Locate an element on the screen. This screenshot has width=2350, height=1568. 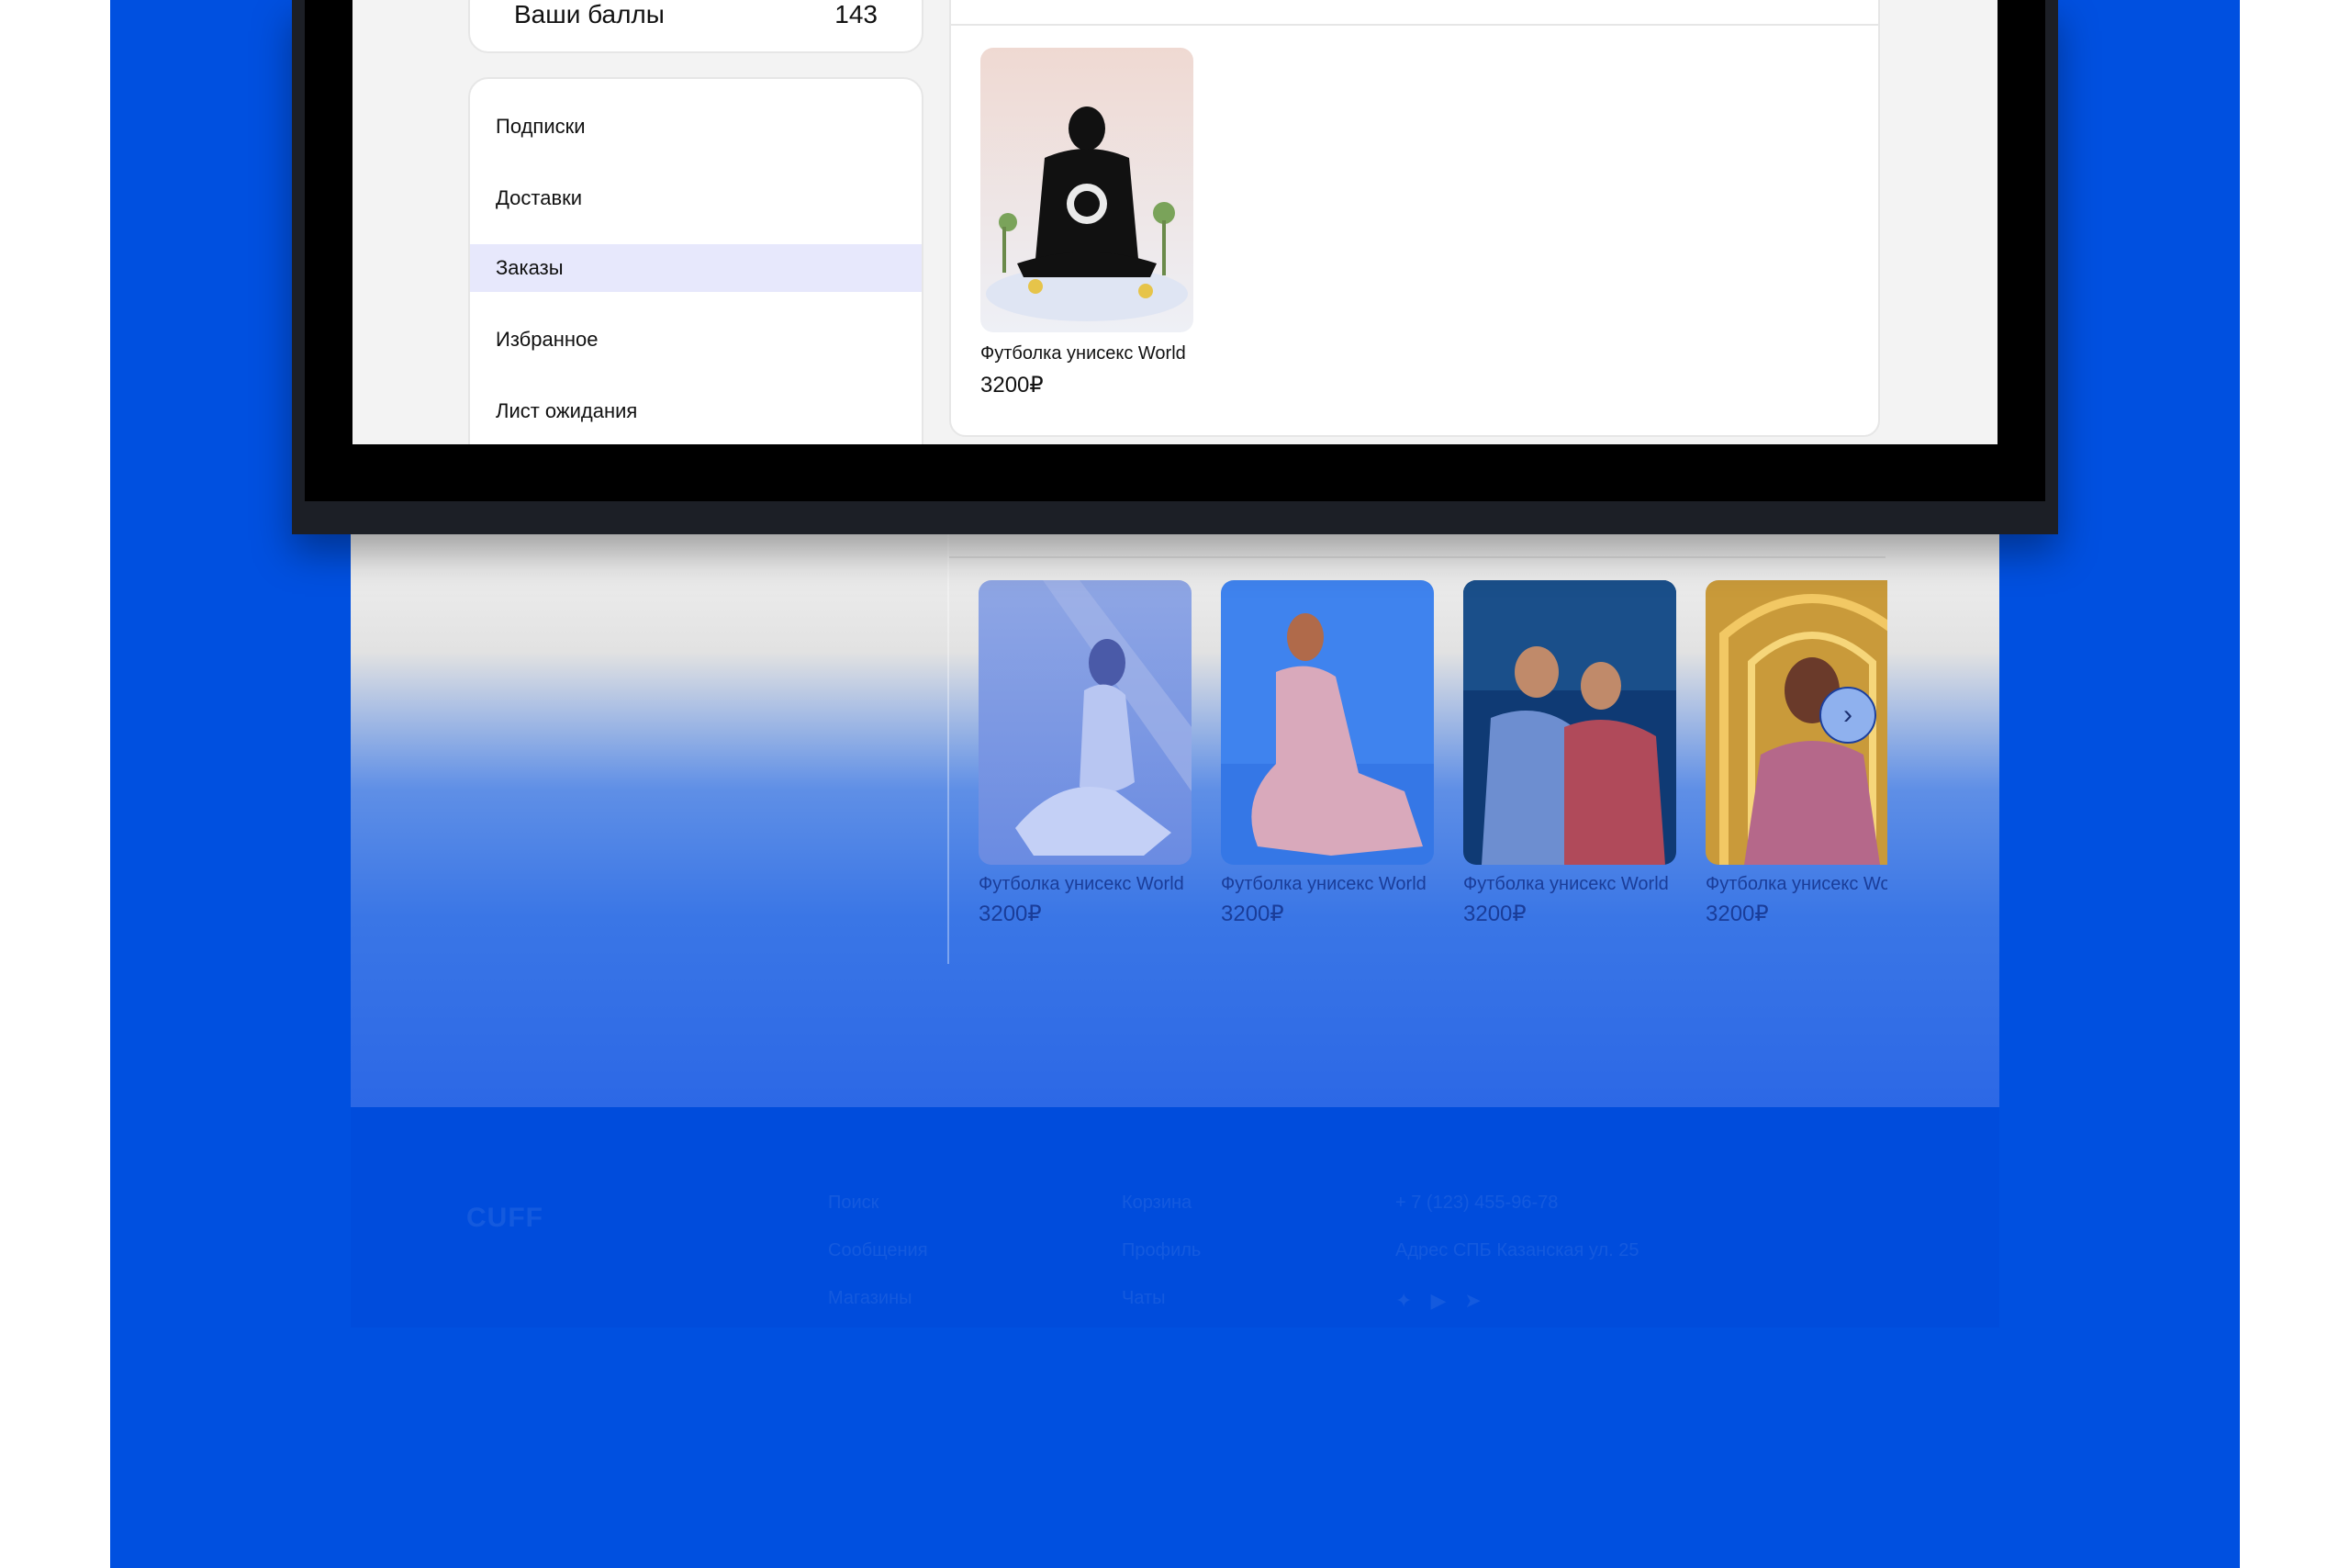
footer-links-col2: Корзина Профиль Чаты is located at coordinates (1161, 1250).